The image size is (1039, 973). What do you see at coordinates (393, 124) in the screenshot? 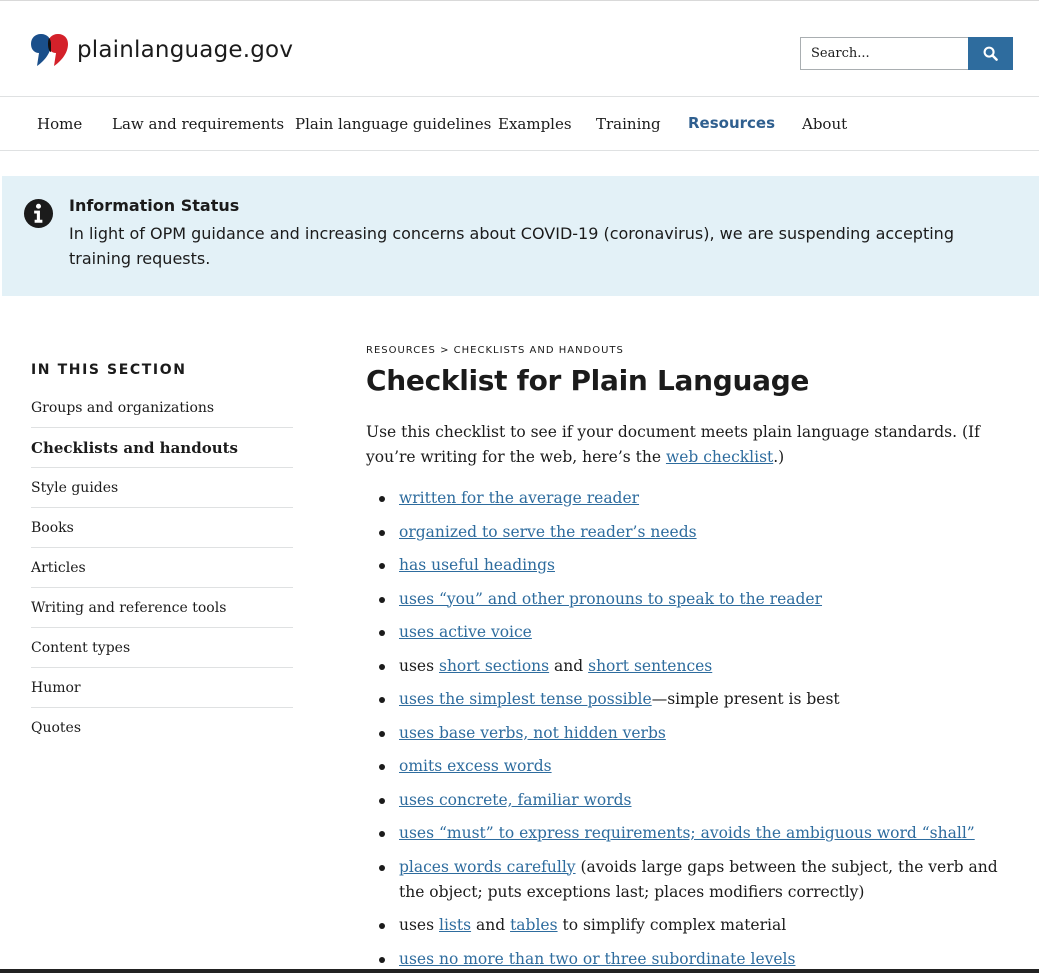
I see `nav-item-plain-language-guidelines: Plain language guidelines` at bounding box center [393, 124].